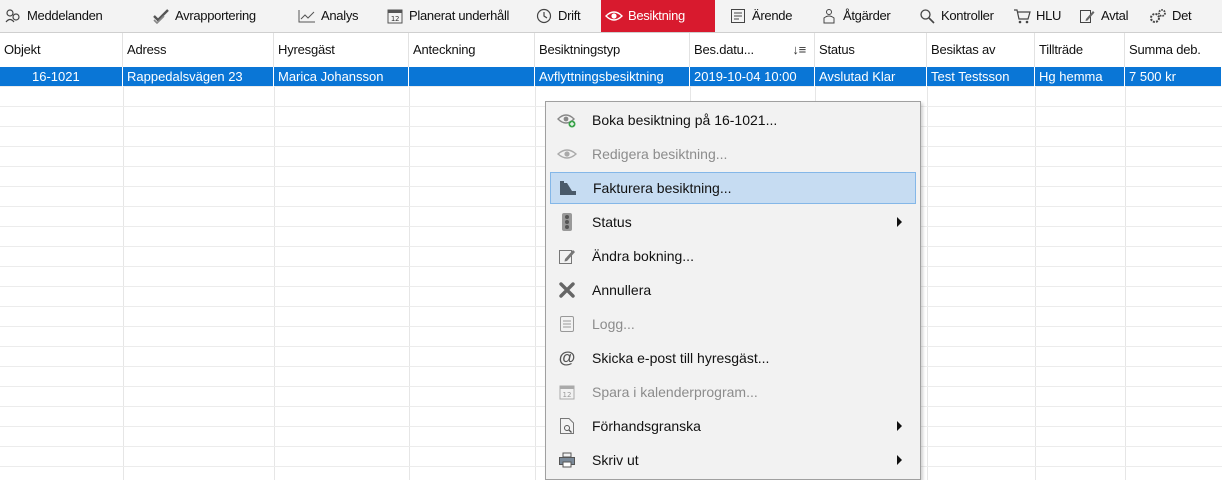 The image size is (1222, 480). I want to click on tab-arende: Ärende, so click(760, 16).